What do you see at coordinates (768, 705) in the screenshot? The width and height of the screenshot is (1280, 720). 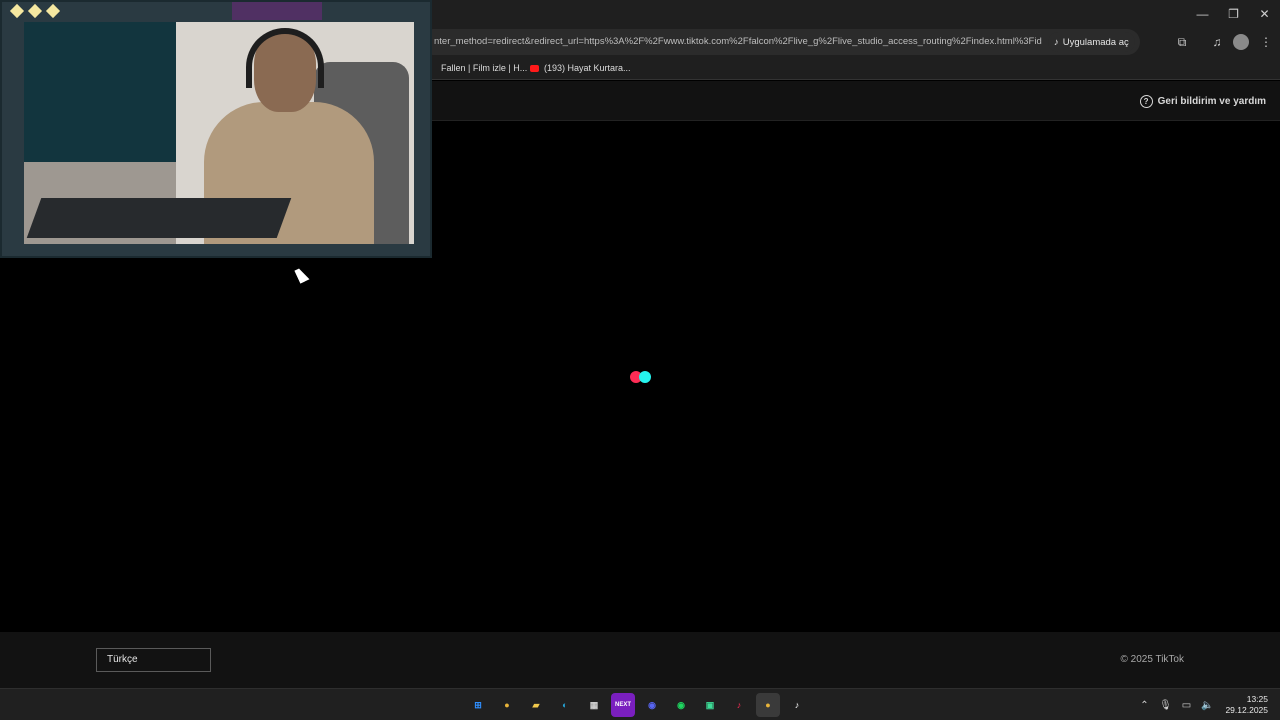 I see `chrome-active-icon: ●` at bounding box center [768, 705].